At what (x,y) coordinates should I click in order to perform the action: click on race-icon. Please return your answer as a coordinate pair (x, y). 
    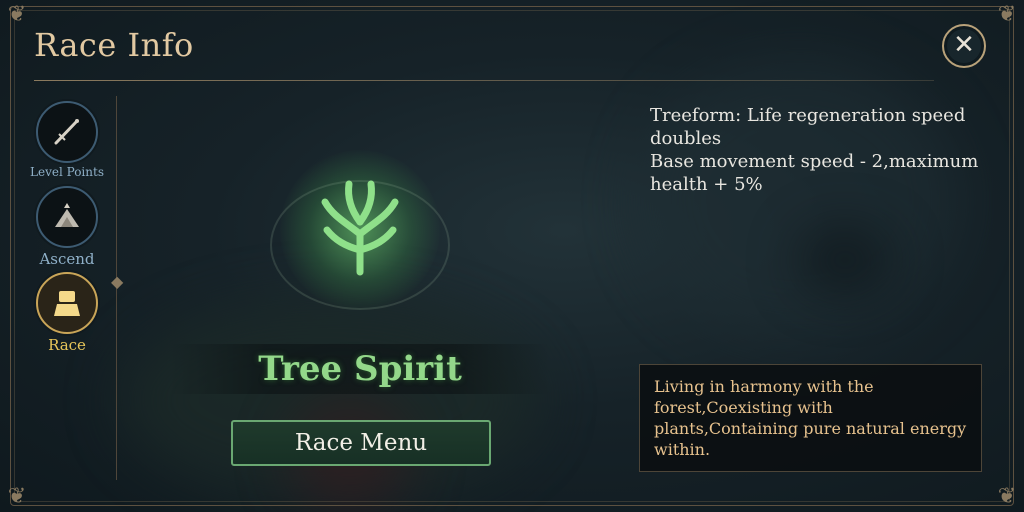
    Looking at the image, I should click on (67, 303).